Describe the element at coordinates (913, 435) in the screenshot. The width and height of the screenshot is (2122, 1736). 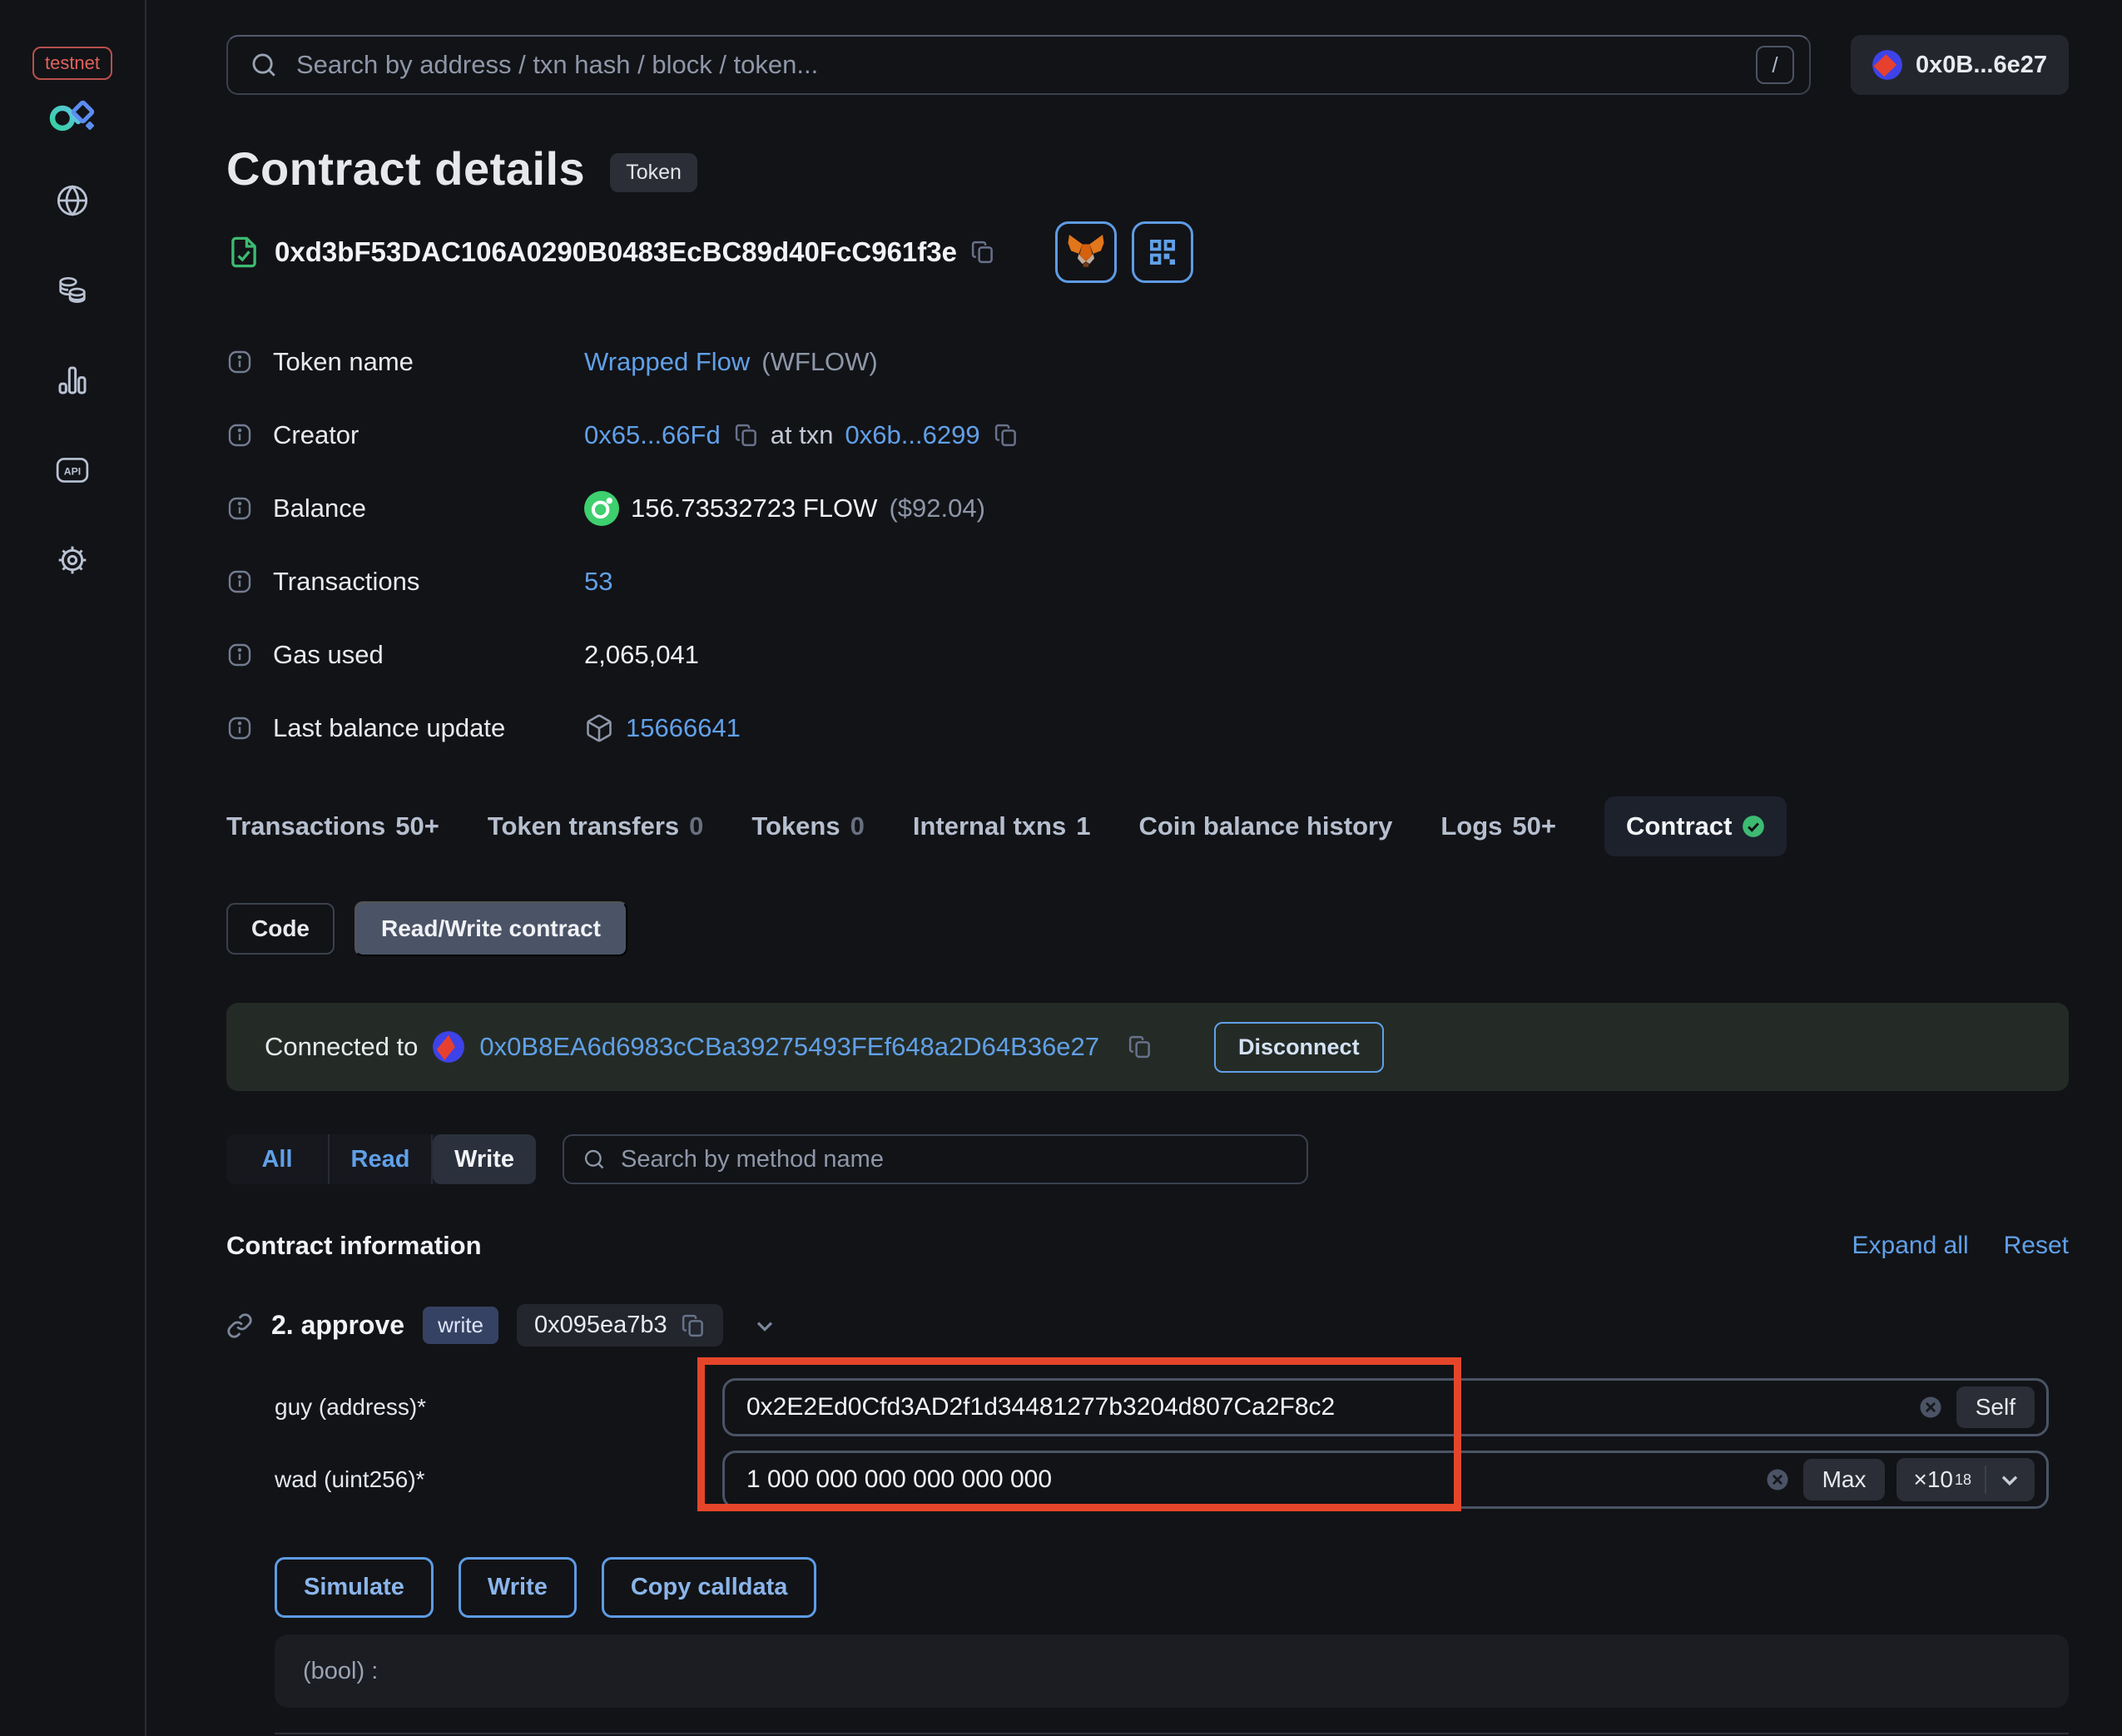
I see `creation-txn-link: 0x6b...6299` at that location.